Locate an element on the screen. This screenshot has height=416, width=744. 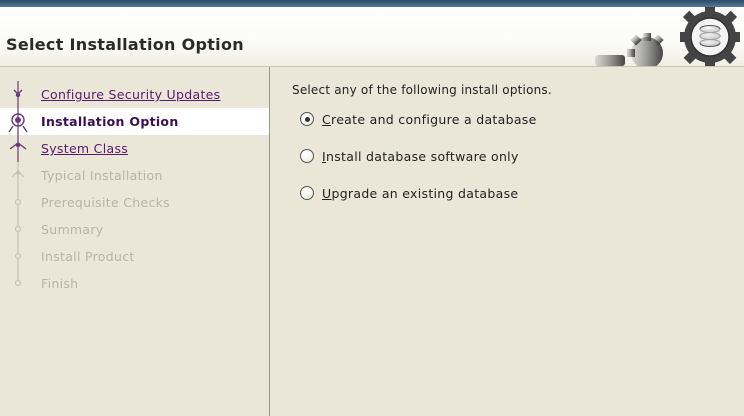
step-label: Summary is located at coordinates (72, 229).